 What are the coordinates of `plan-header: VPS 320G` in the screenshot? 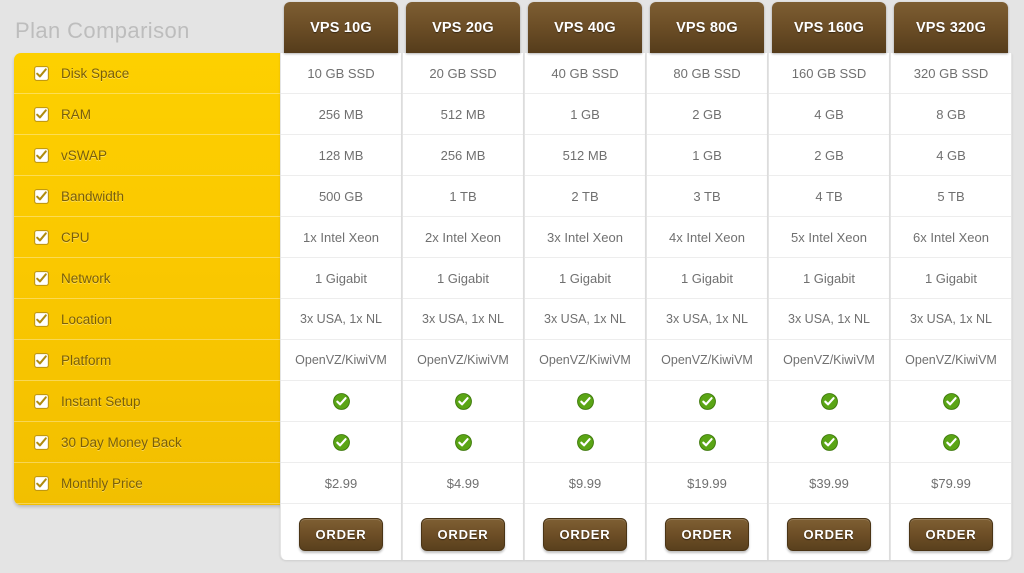 It's located at (951, 27).